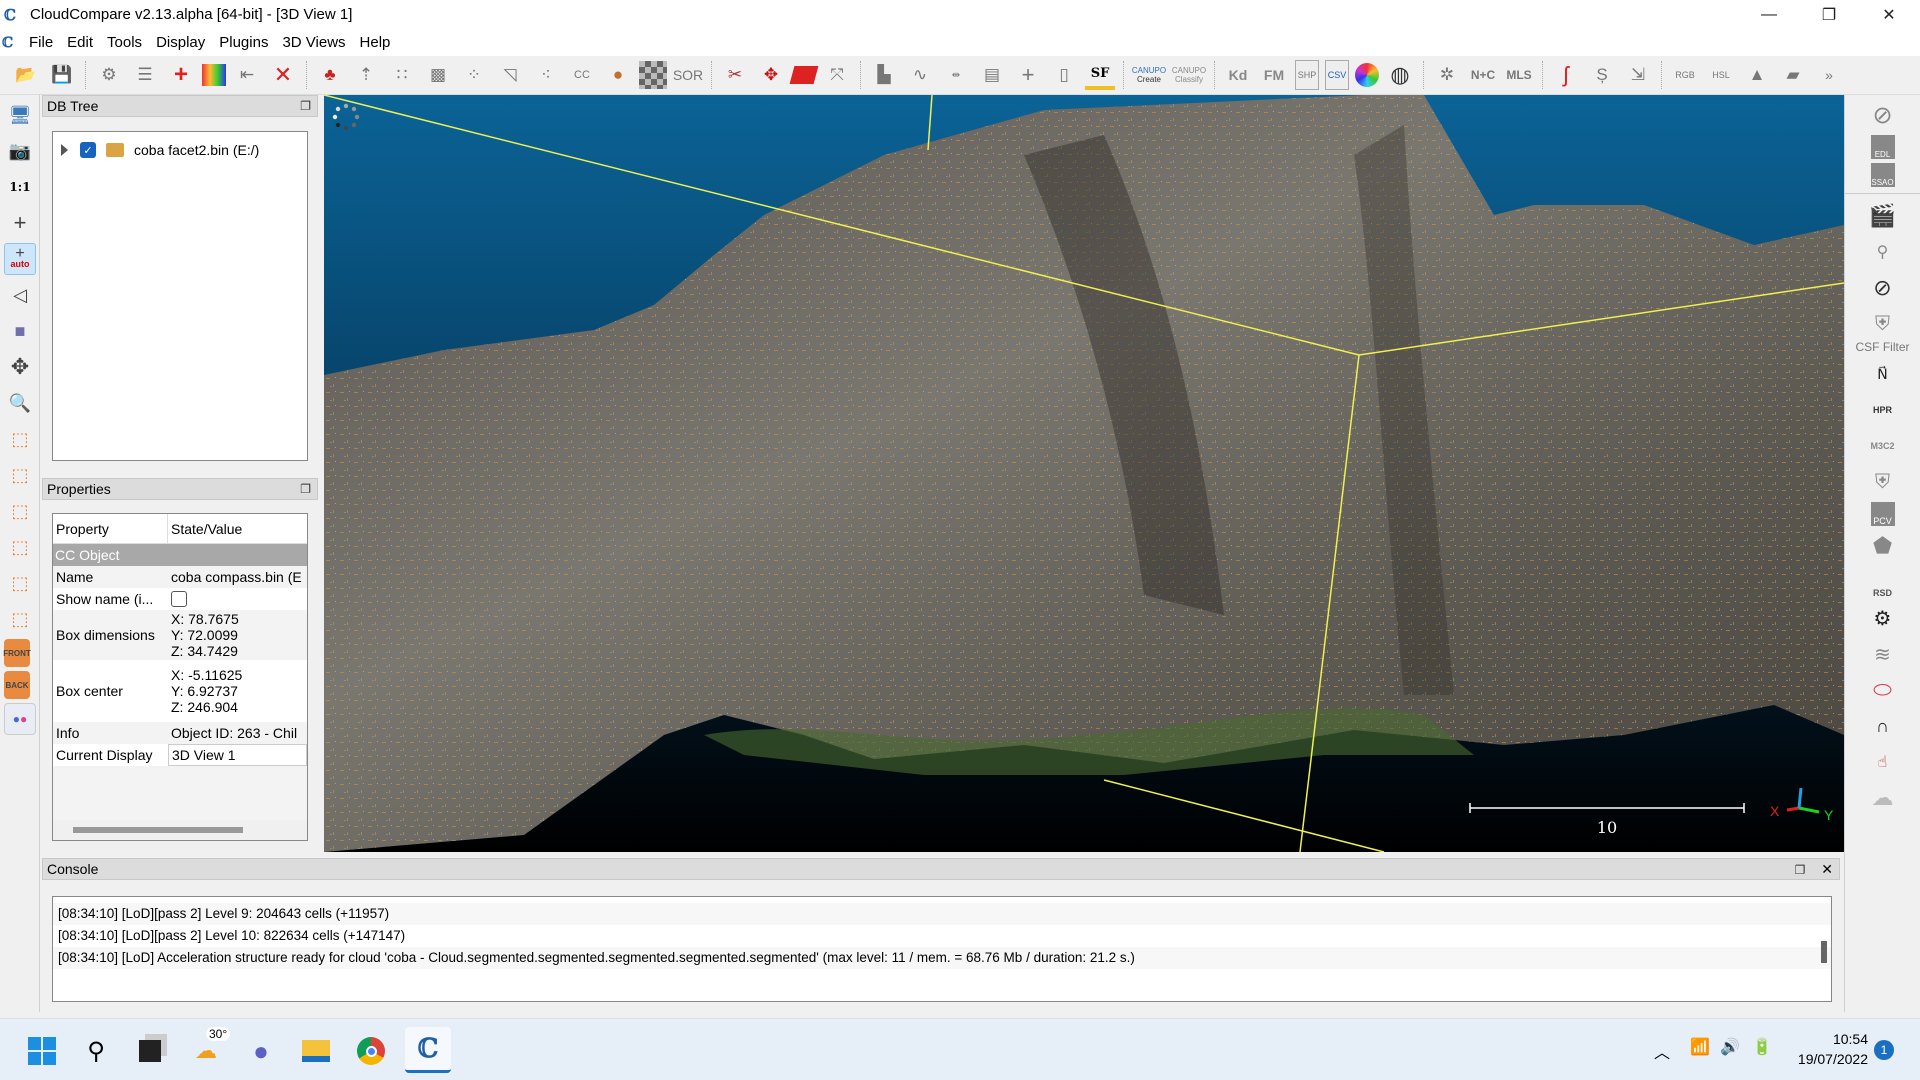 The image size is (1920, 1080). Describe the element at coordinates (1824, 1049) in the screenshot. I see `clock: 10:54 19/07/2022` at that location.